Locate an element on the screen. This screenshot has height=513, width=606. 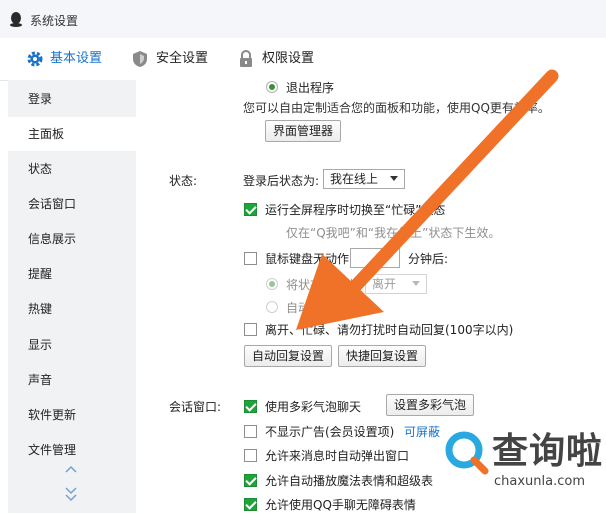
watermark-en: chaxunla.com is located at coordinates (539, 481).